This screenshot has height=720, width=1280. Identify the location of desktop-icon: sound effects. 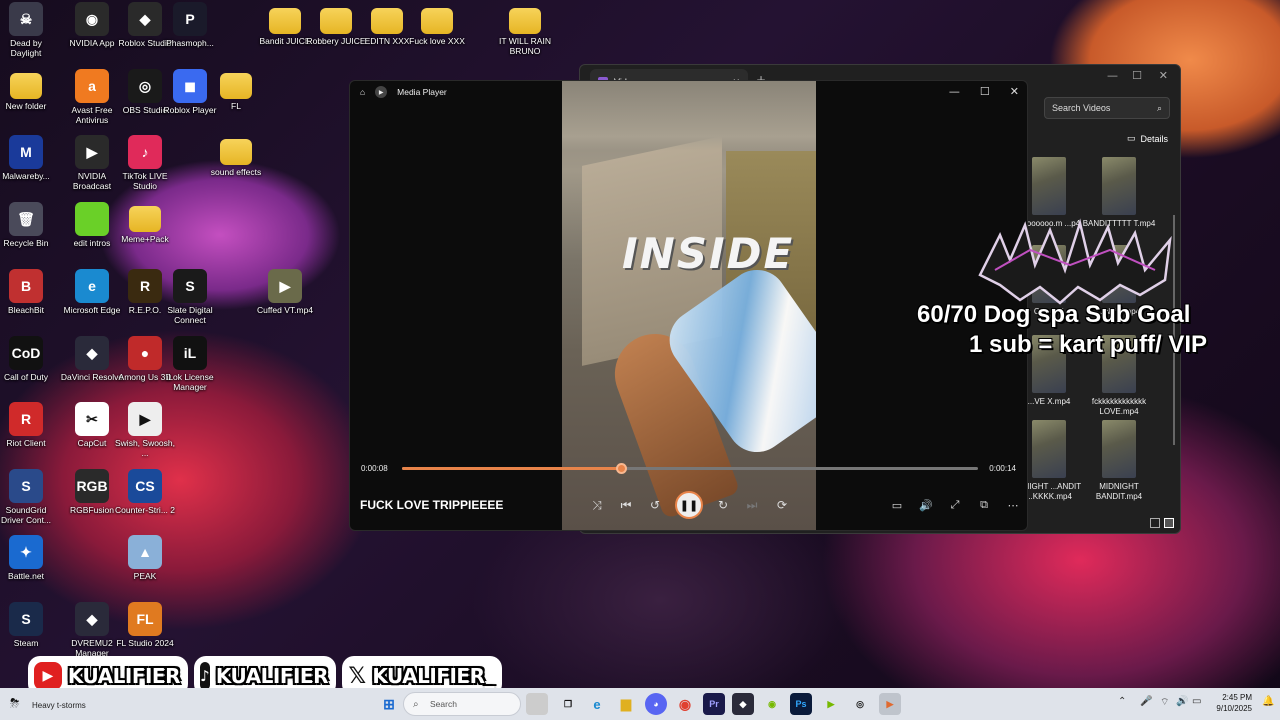
(236, 156).